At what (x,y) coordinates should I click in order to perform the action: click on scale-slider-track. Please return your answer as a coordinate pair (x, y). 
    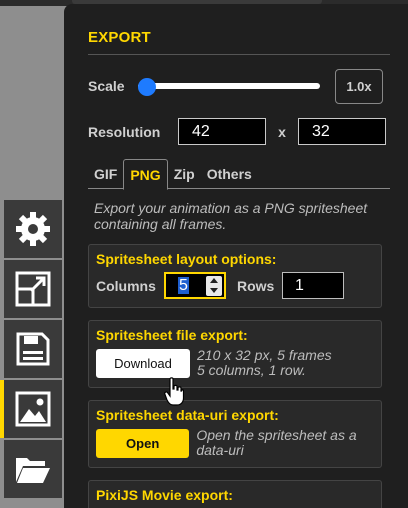
    Looking at the image, I should click on (229, 86).